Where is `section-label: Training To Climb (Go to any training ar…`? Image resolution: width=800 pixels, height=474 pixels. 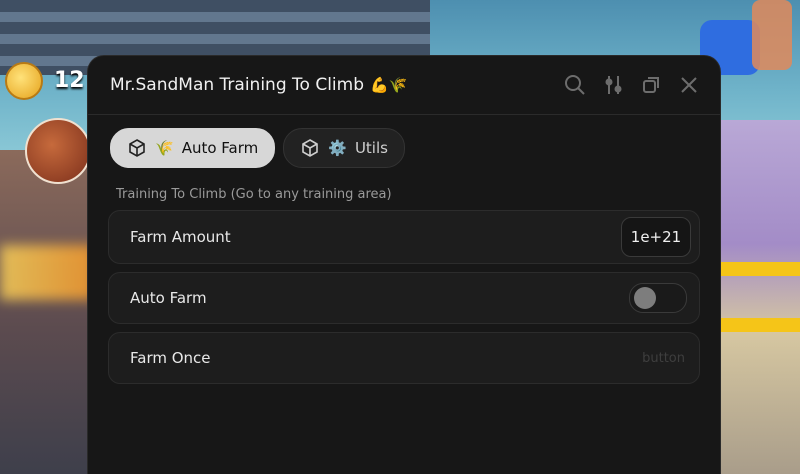 section-label: Training To Climb (Go to any training ar… is located at coordinates (254, 194).